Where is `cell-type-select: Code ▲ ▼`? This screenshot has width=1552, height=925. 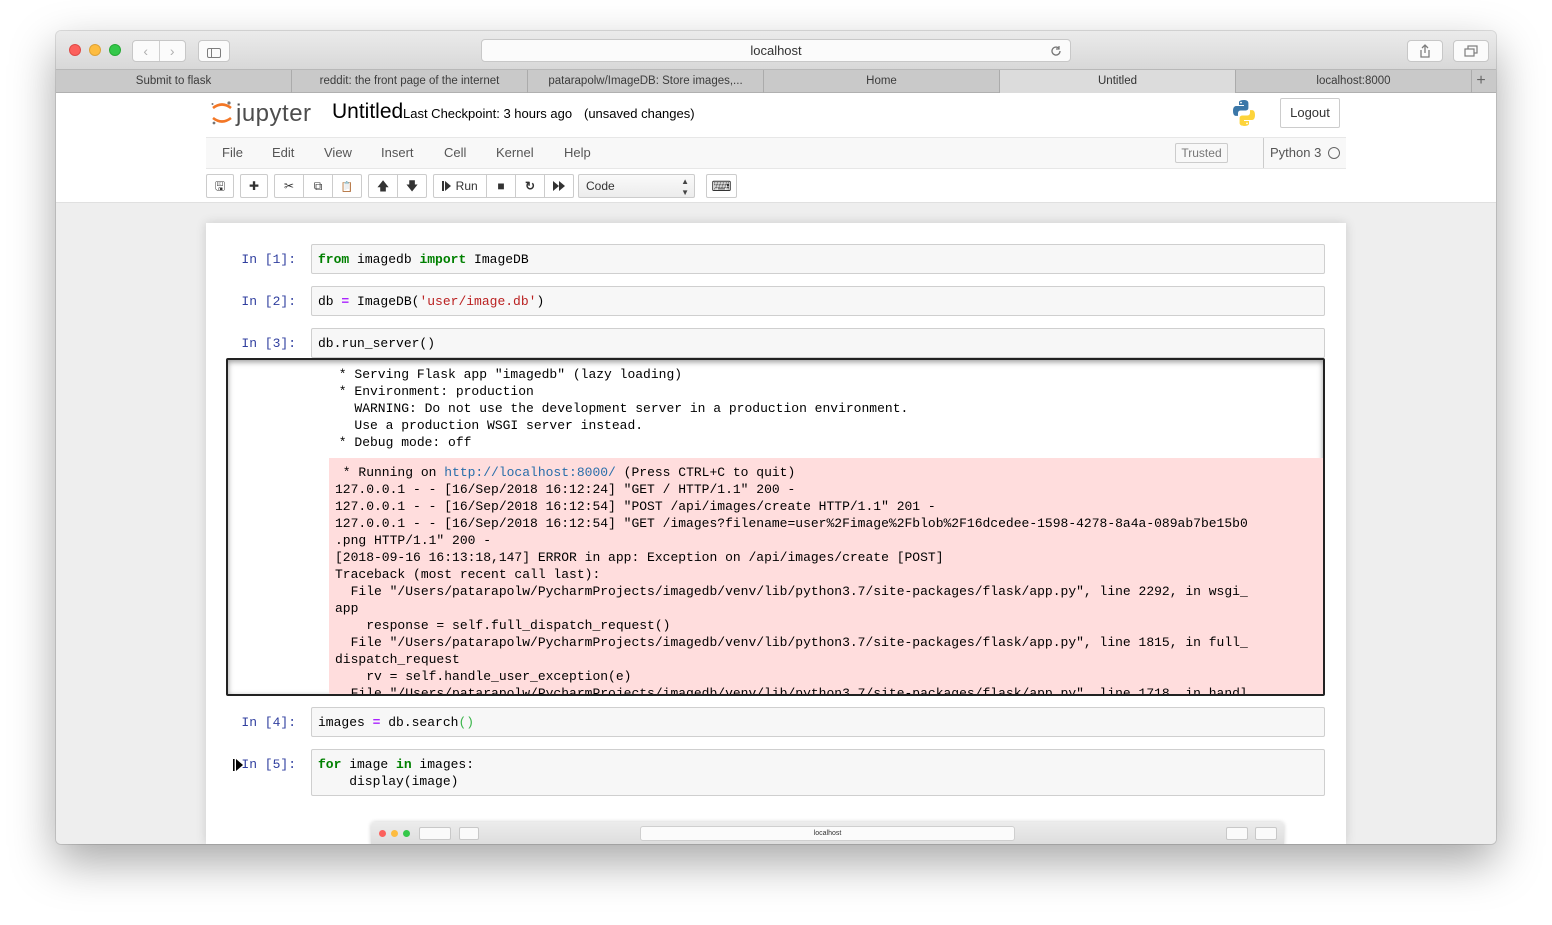
cell-type-select: Code ▲ ▼ is located at coordinates (636, 186).